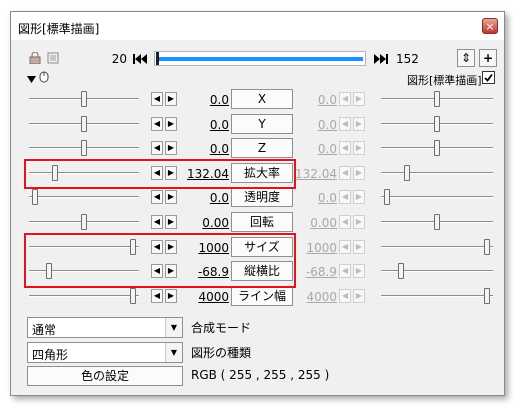 The image size is (522, 411). What do you see at coordinates (157, 99) in the screenshot?
I see `decrement-x-start: ◀` at bounding box center [157, 99].